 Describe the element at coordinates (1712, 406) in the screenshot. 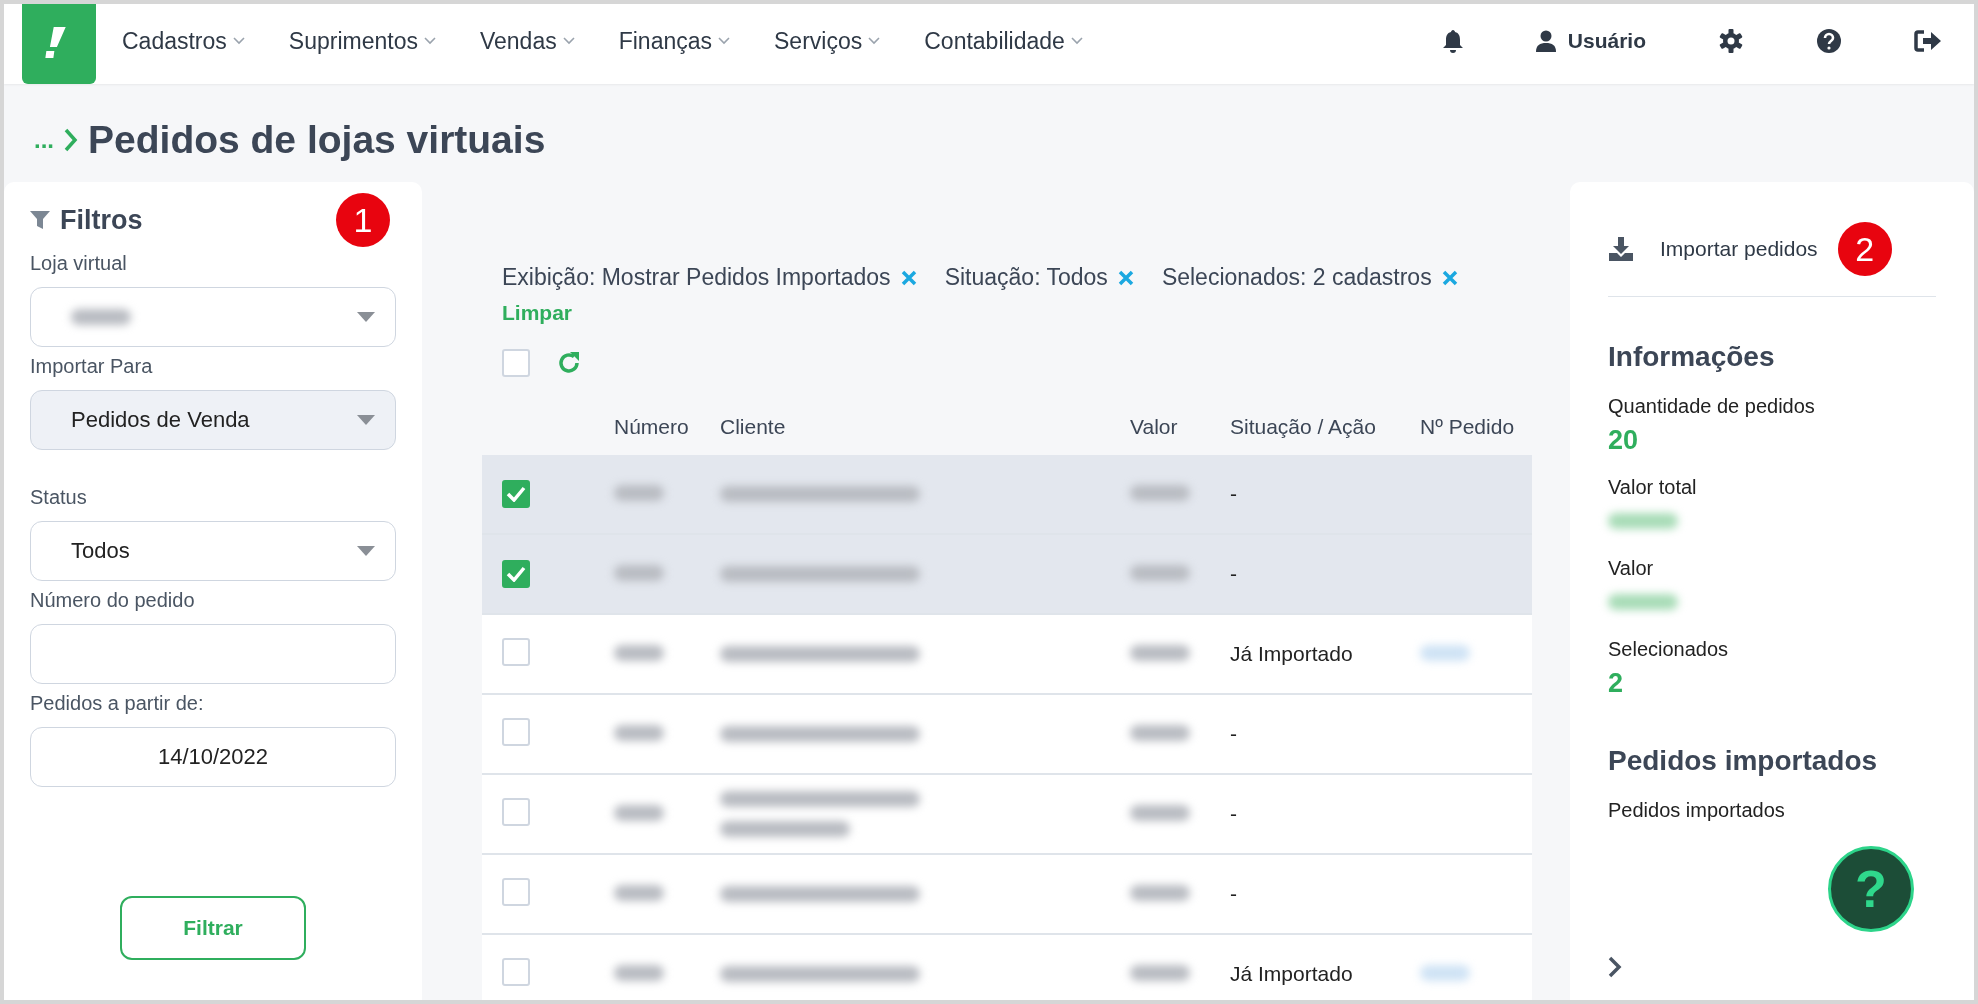

I see `stat-label: Quantidade de pedidos` at that location.